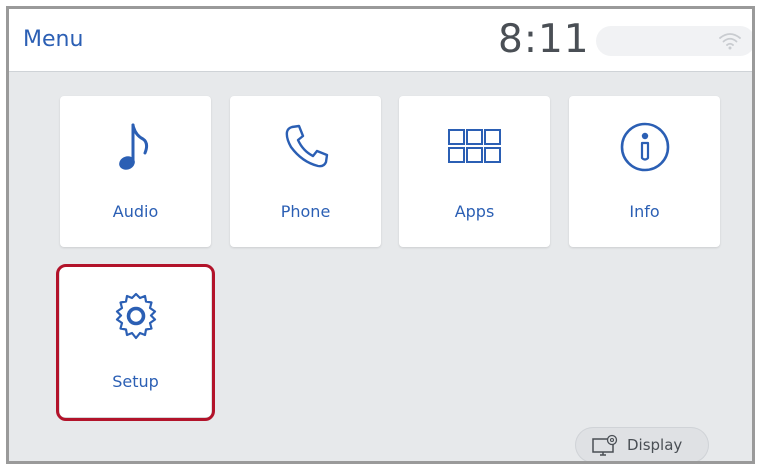  I want to click on tile-label: Setup, so click(135, 381).